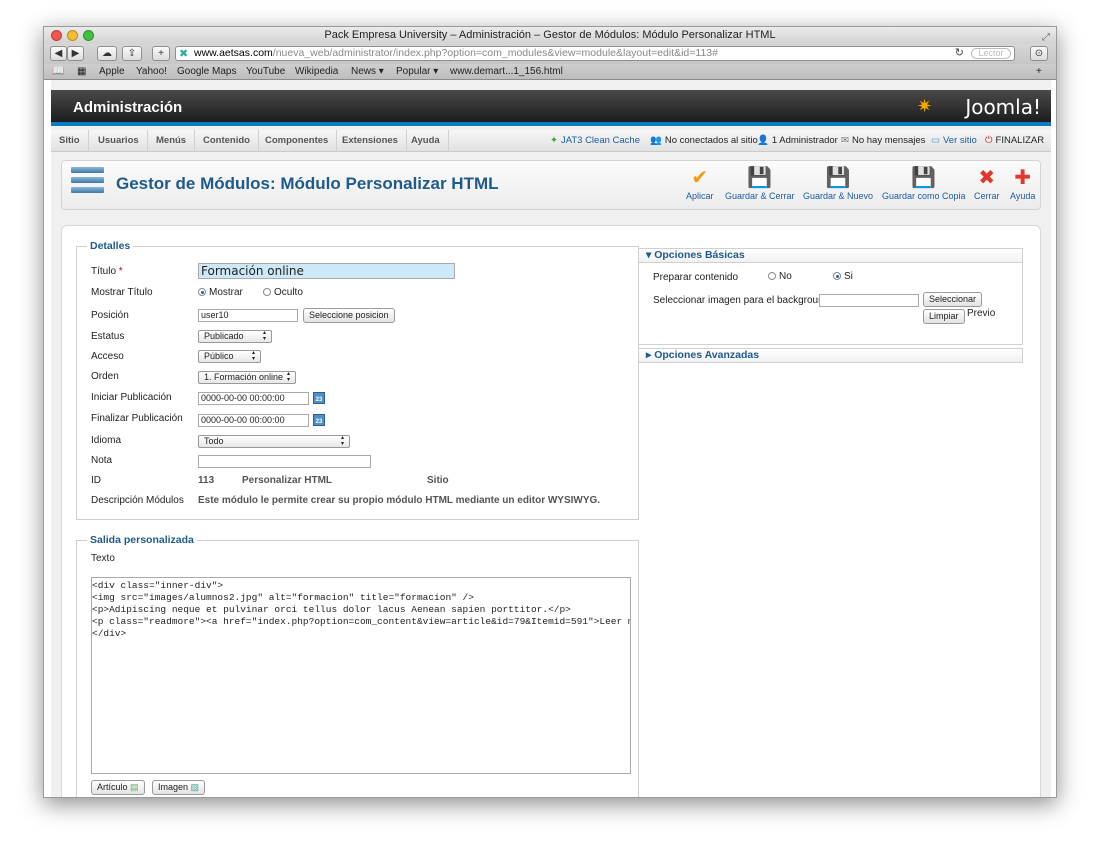  I want to click on close-button: ✖ Cerrar, so click(987, 183).